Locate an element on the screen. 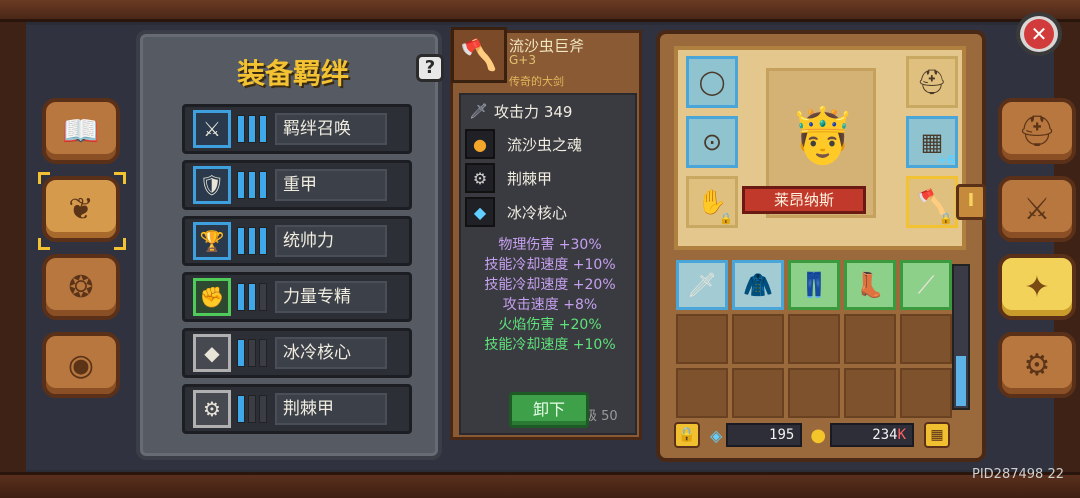  gem-name: 流沙虫之魂 is located at coordinates (545, 144).